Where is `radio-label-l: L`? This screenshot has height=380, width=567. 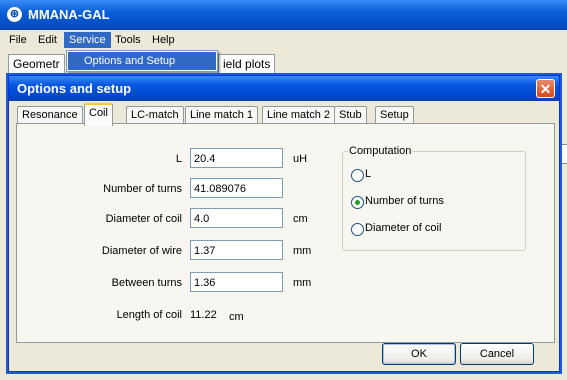
radio-label-l: L is located at coordinates (368, 174).